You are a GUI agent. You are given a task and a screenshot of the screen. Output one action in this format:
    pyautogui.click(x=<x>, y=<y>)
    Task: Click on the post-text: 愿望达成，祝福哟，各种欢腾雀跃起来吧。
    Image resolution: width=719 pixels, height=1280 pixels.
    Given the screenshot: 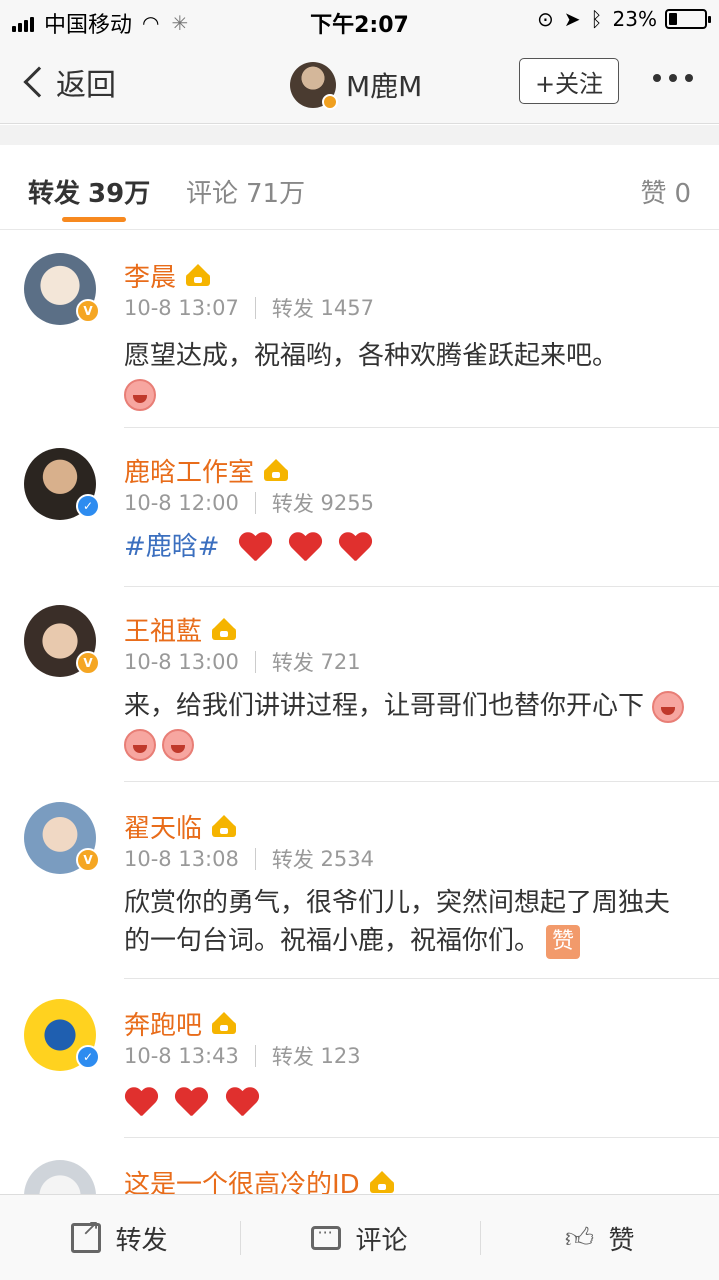 What is the action you would take?
    pyautogui.click(x=407, y=375)
    